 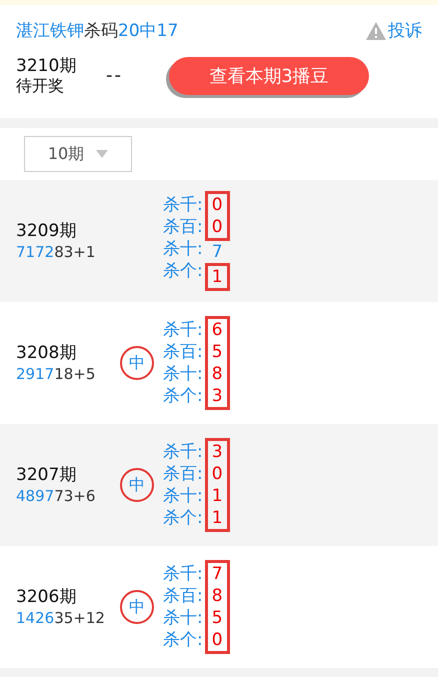 I want to click on period-label: 3208期, so click(x=47, y=353).